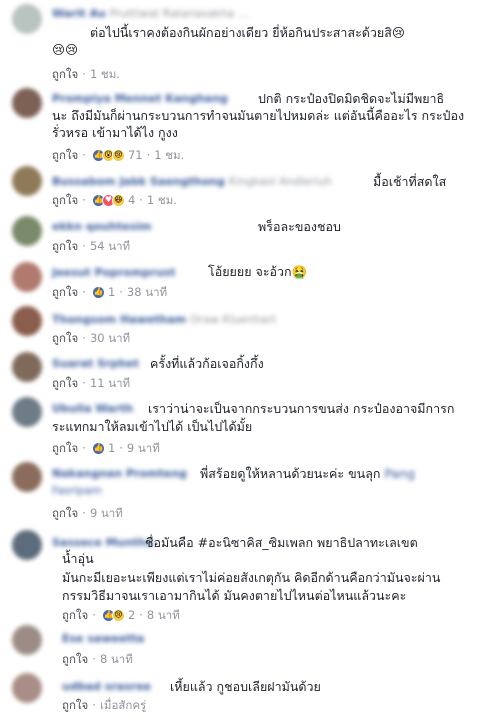 This screenshot has height=724, width=491. What do you see at coordinates (307, 473) in the screenshot?
I see `comment-text-line: พี่สร้อยดูให้หลานด้วยนะค่ะ ขนลุก Pang` at bounding box center [307, 473].